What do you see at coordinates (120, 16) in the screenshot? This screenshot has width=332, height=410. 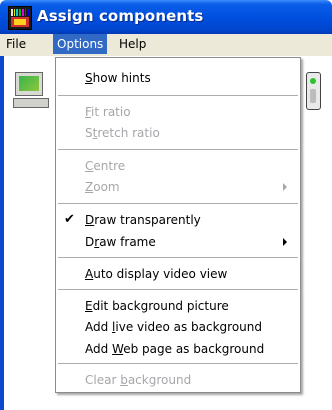 I see `window-title: Assign components` at bounding box center [120, 16].